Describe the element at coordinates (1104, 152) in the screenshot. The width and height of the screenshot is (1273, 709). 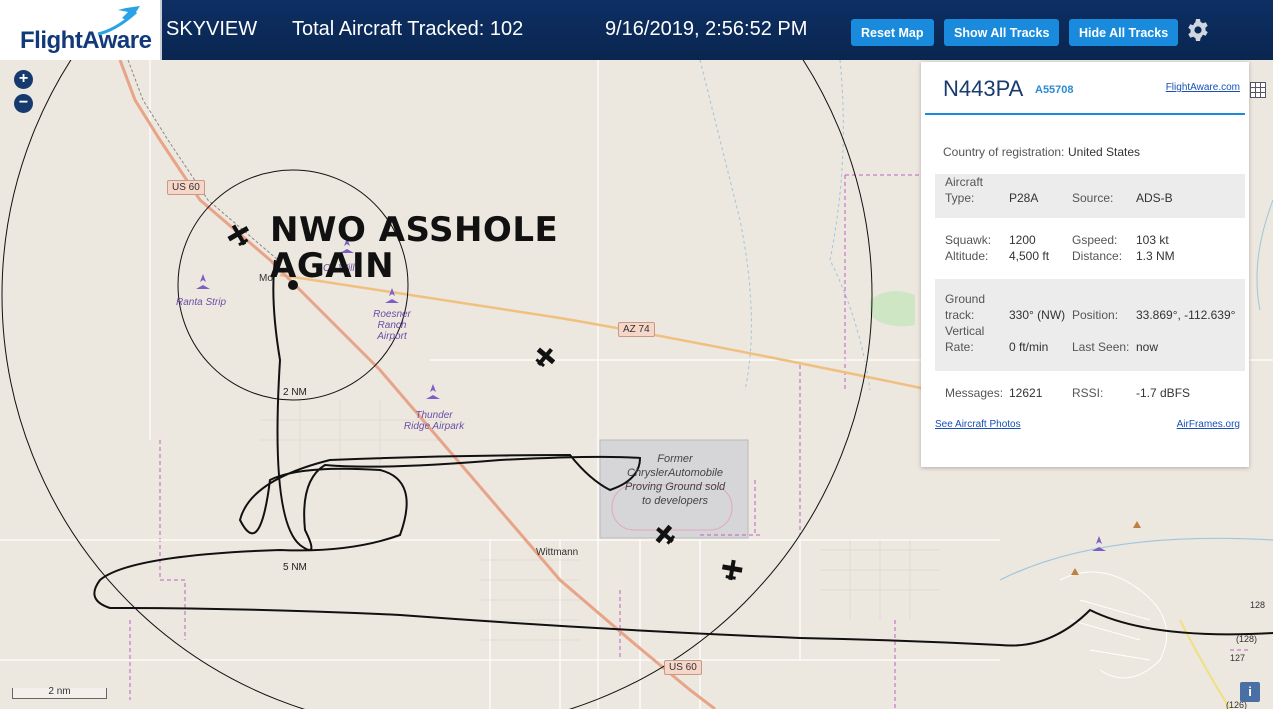
I see `country-value: United States` at that location.